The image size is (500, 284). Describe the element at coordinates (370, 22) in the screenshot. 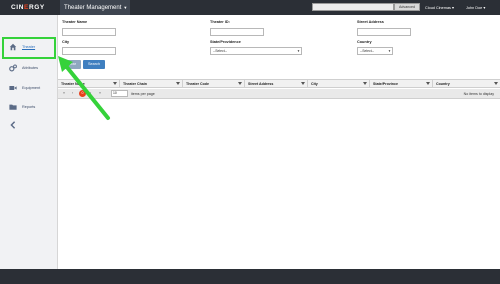

I see `street-address-label: Street Address` at that location.